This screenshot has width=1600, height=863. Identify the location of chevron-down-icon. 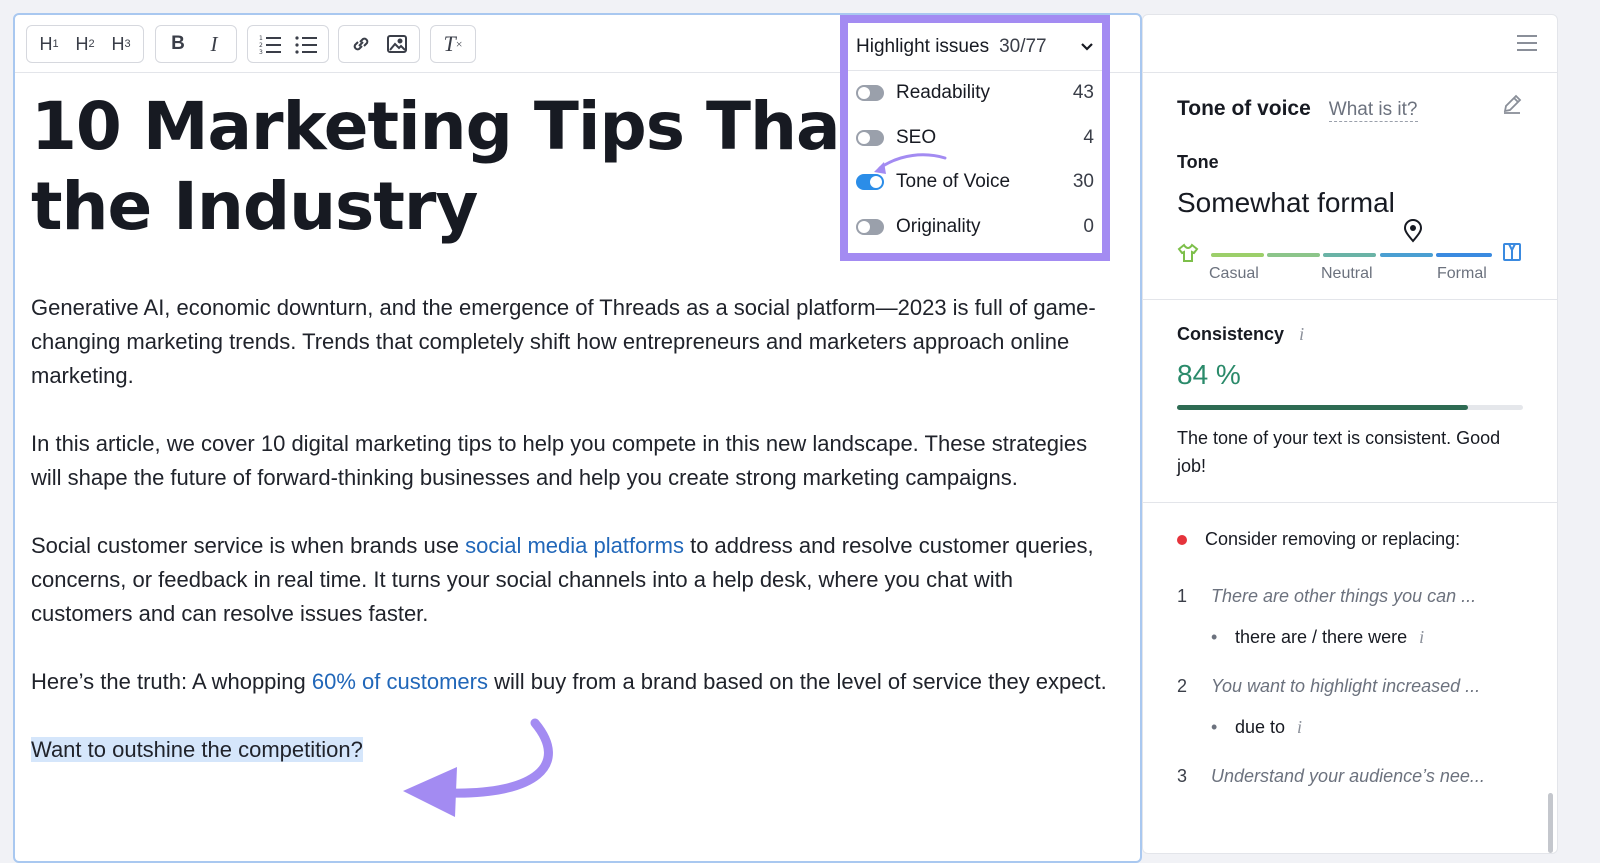
(1087, 47).